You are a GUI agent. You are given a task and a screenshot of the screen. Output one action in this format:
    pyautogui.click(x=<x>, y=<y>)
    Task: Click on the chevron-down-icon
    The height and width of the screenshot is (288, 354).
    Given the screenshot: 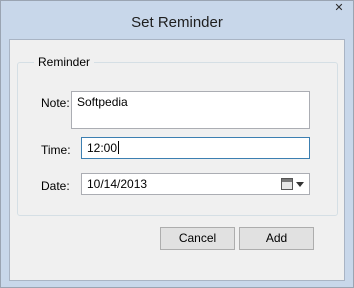 What is the action you would take?
    pyautogui.click(x=300, y=184)
    